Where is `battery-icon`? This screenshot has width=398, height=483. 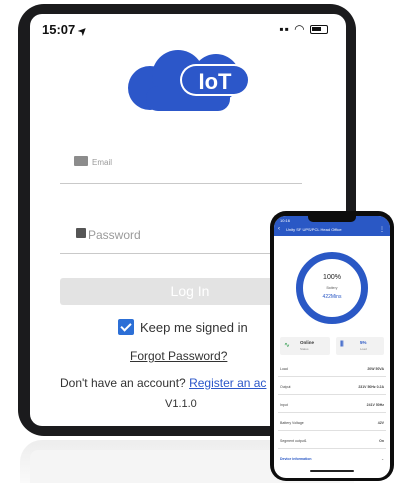
battery-icon is located at coordinates (319, 30).